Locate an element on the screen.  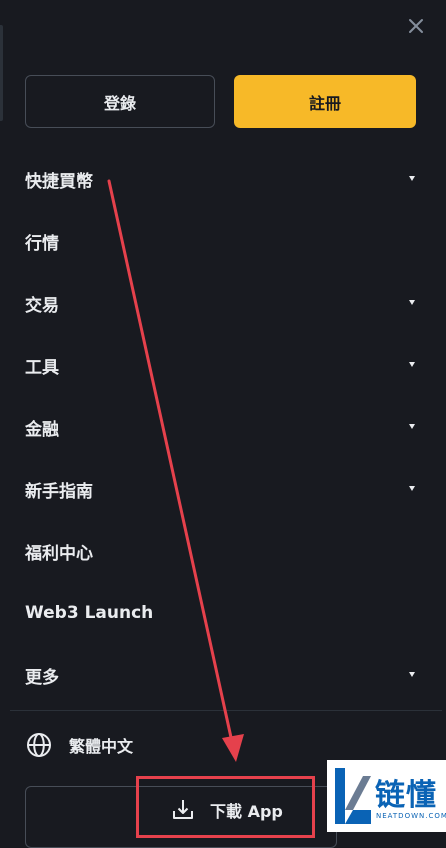
menu-item-label: 更多 is located at coordinates (42, 677).